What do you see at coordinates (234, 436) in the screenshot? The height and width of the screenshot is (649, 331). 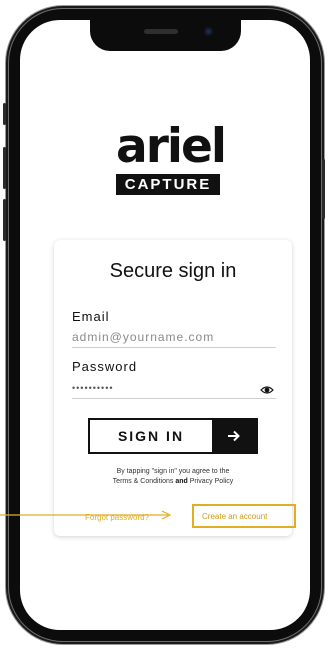 I see `arrow-right-icon` at bounding box center [234, 436].